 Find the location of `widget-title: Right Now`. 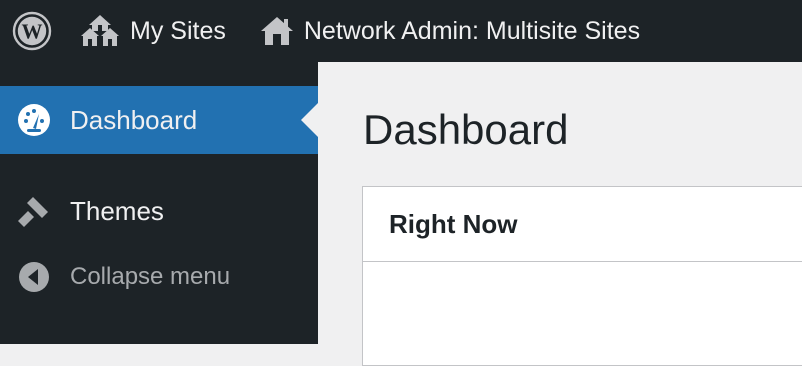

widget-title: Right Now is located at coordinates (453, 223).